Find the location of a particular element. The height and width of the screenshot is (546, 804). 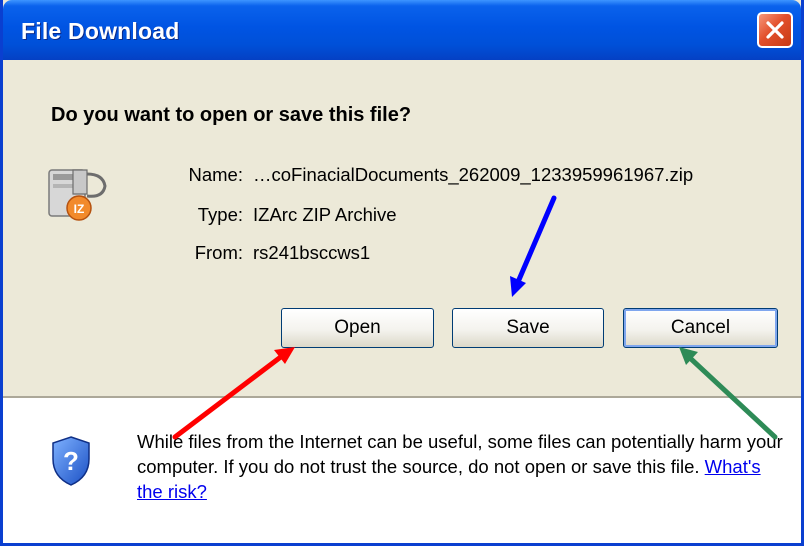

zip-archive-icon: IZ is located at coordinates (77, 195).